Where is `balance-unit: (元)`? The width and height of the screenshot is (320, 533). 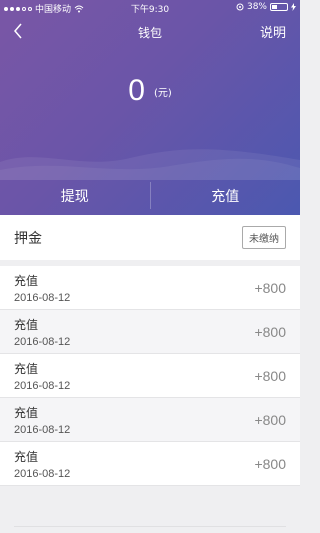
balance-unit: (元) is located at coordinates (162, 93).